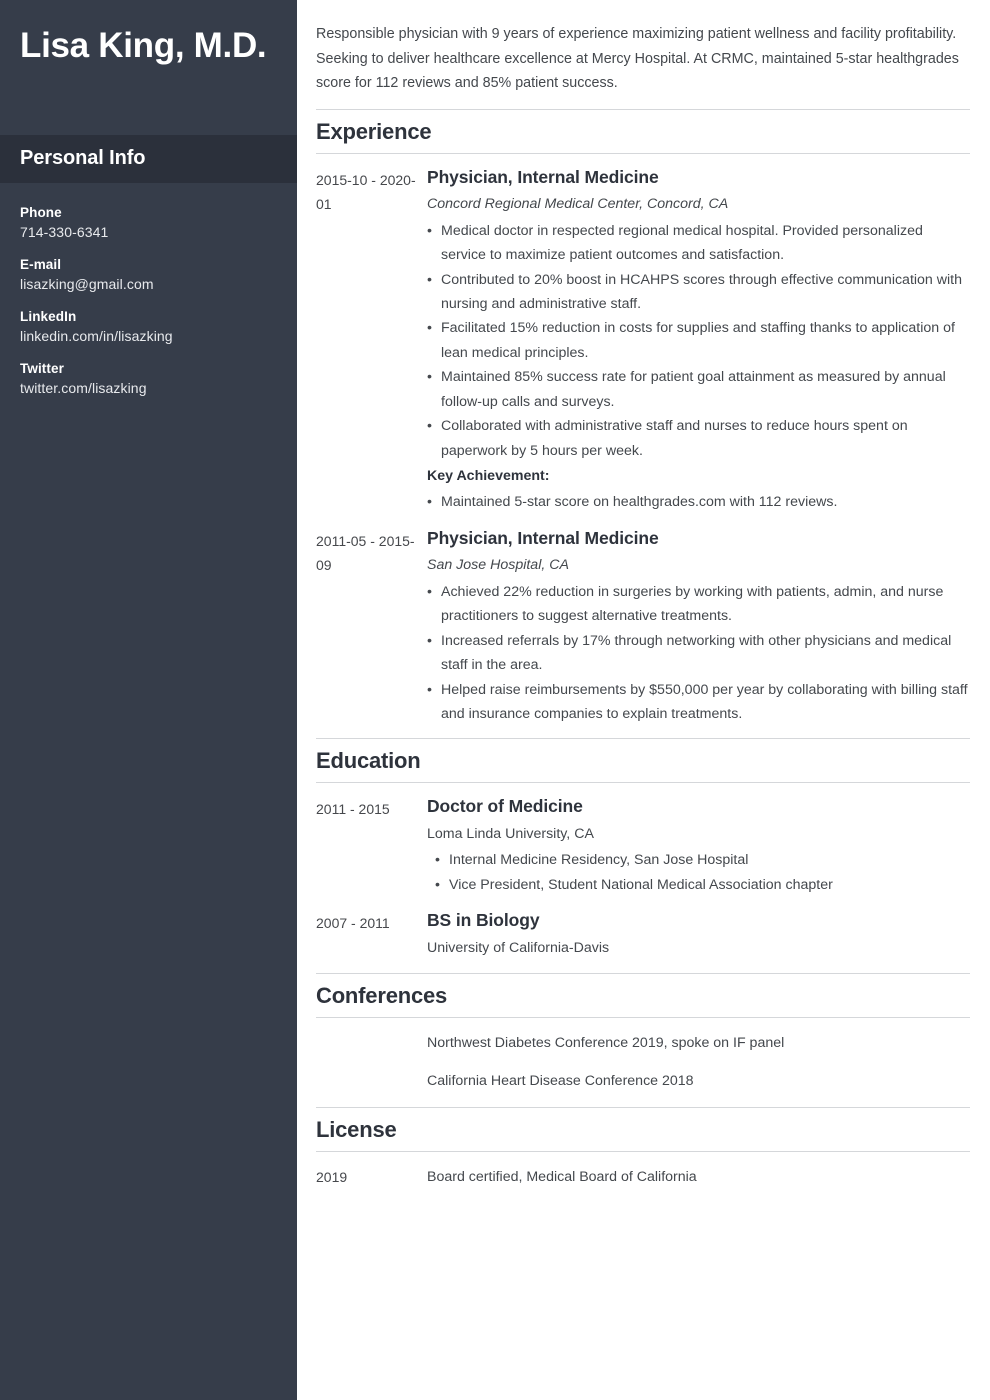  I want to click on name-block: Lisa King, M.D., so click(148, 67).